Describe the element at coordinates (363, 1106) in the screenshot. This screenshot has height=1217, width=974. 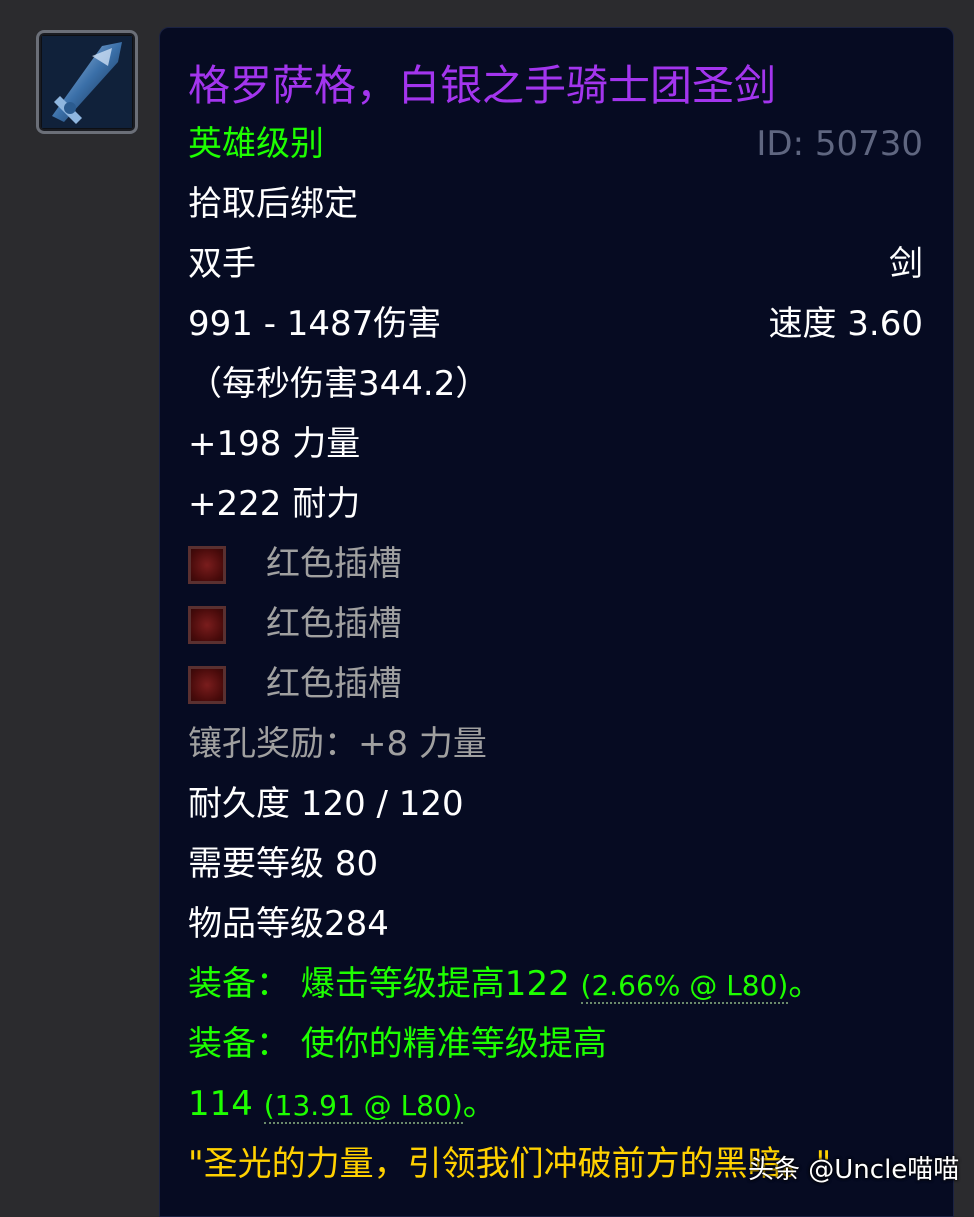
I see `equip-expertise-detail: (13.91 @ L80)` at that location.